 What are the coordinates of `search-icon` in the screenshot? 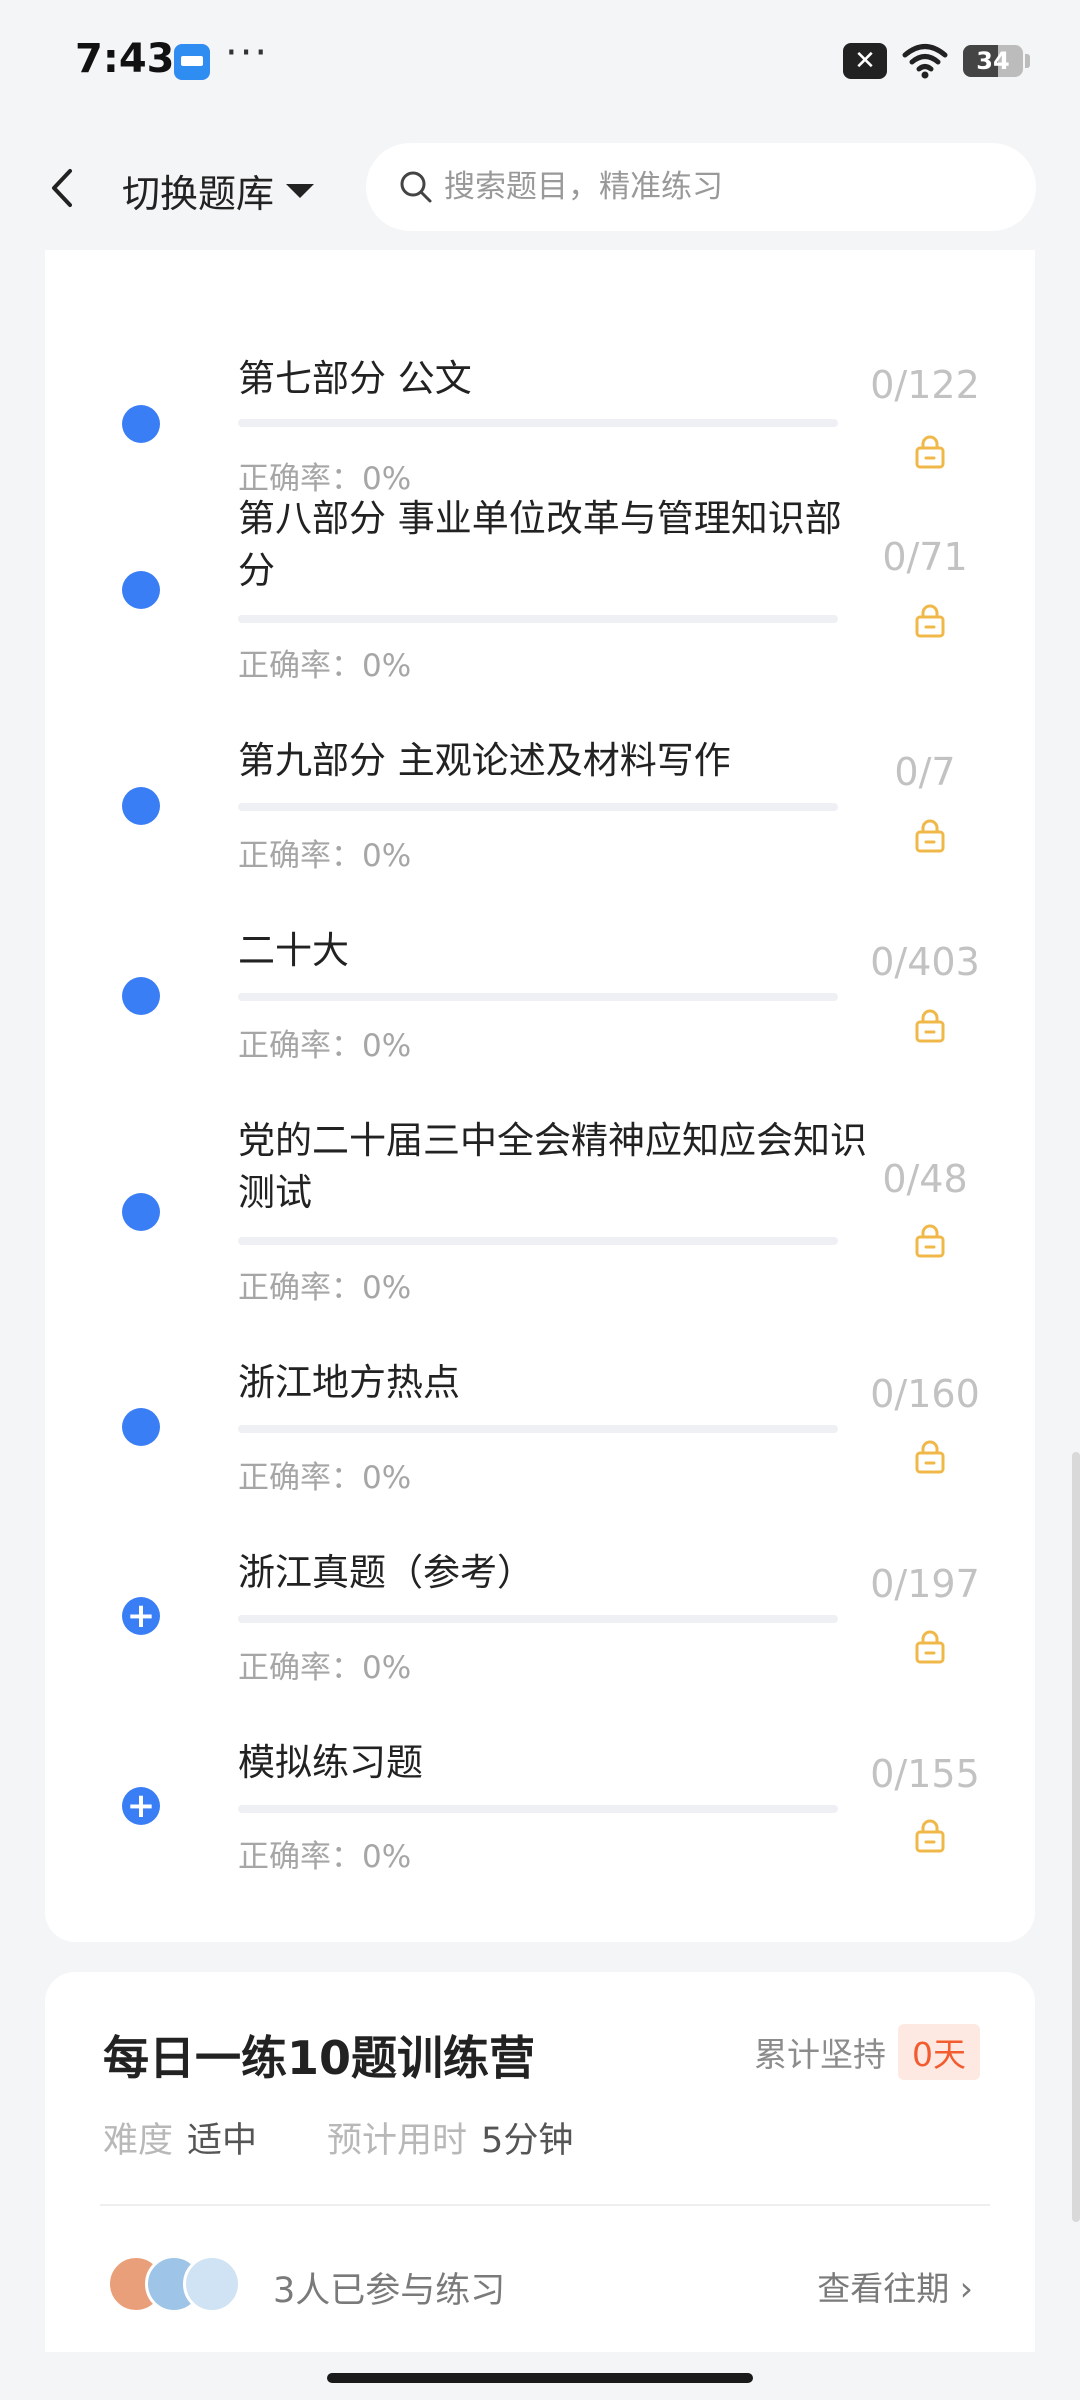 It's located at (416, 187).